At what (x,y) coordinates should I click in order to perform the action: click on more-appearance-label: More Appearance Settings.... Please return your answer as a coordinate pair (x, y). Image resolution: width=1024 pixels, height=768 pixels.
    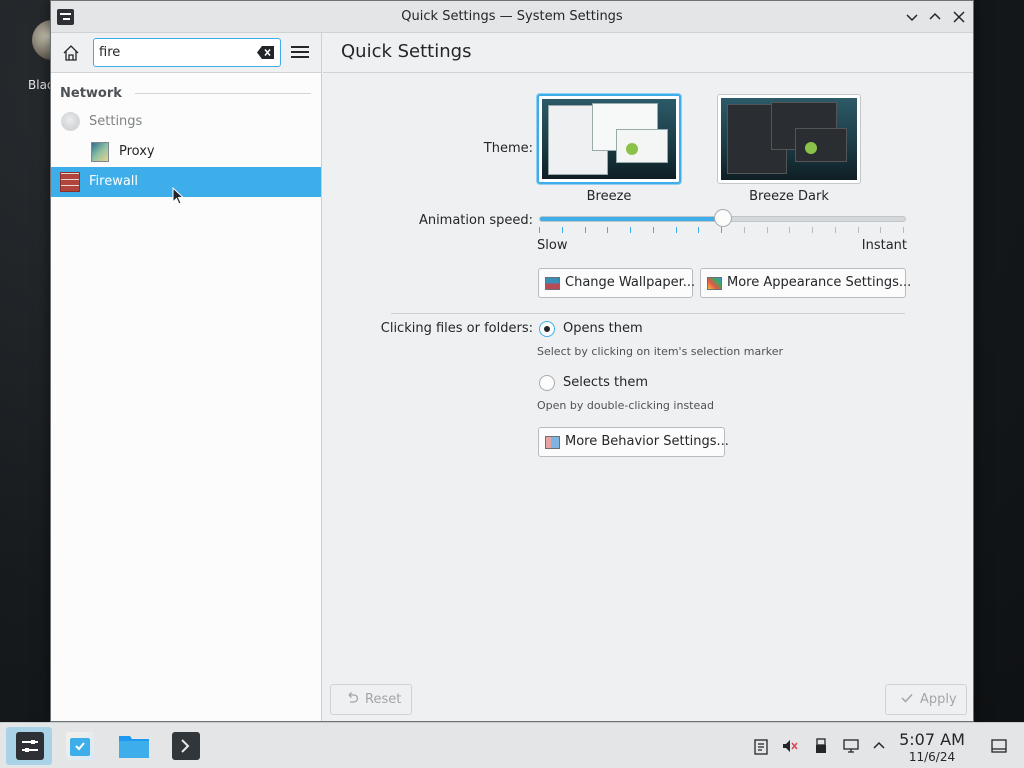
    Looking at the image, I should click on (819, 282).